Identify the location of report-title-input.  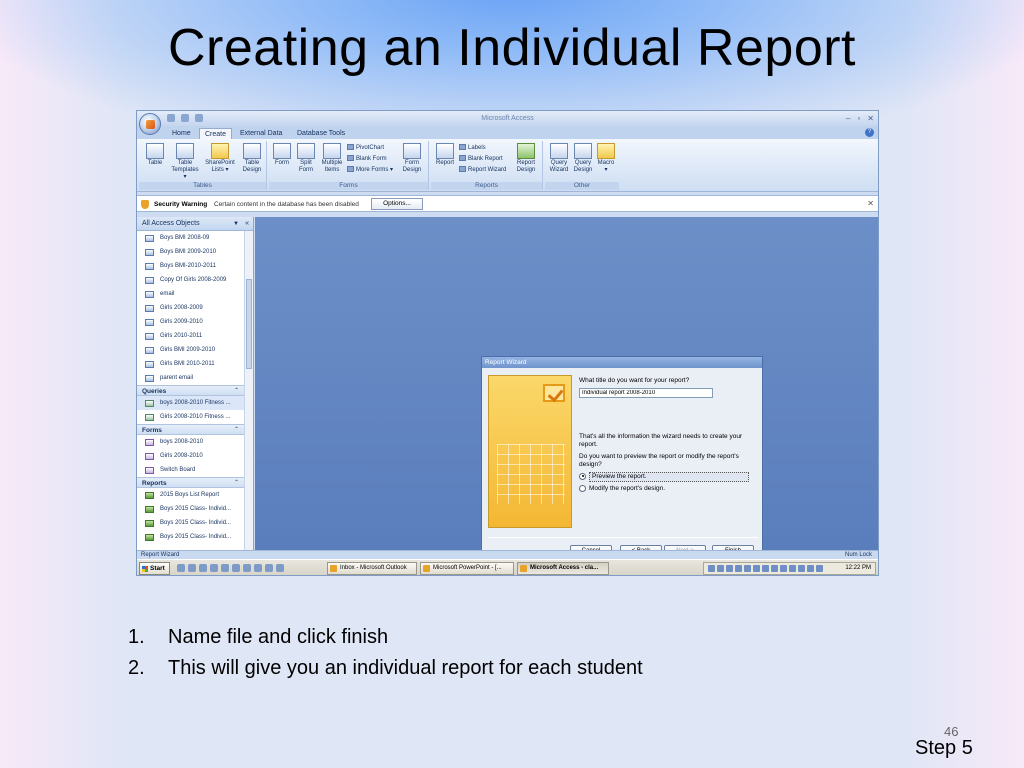
(646, 393).